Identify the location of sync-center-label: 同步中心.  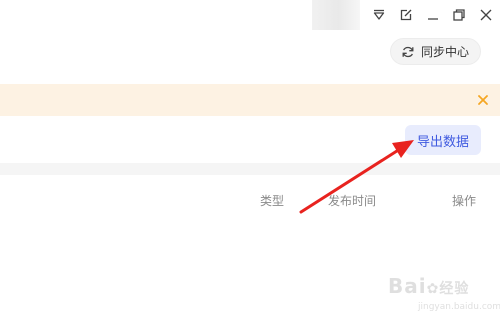
(445, 52).